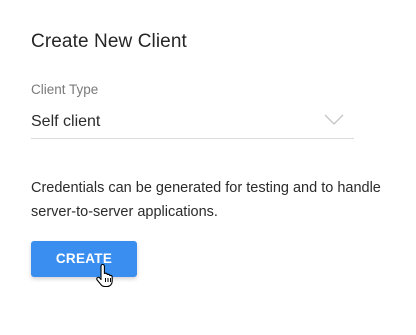  I want to click on chevron-down-icon, so click(334, 119).